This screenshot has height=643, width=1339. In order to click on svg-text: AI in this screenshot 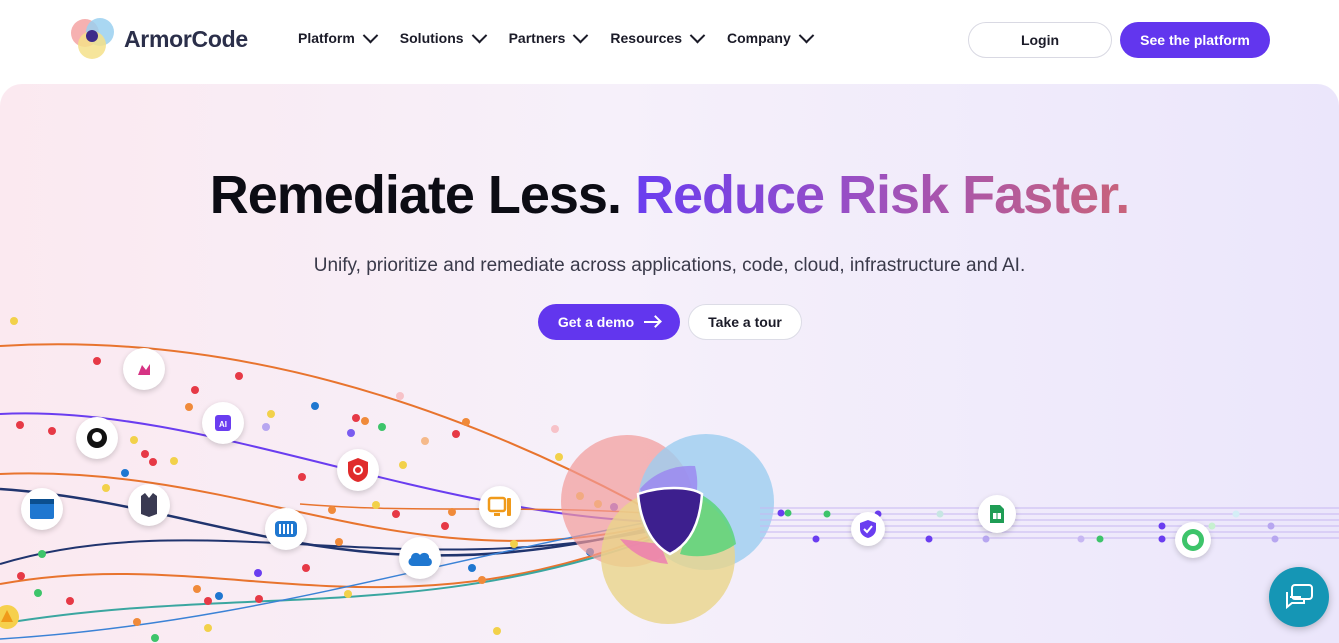, I will do `click(223, 424)`.